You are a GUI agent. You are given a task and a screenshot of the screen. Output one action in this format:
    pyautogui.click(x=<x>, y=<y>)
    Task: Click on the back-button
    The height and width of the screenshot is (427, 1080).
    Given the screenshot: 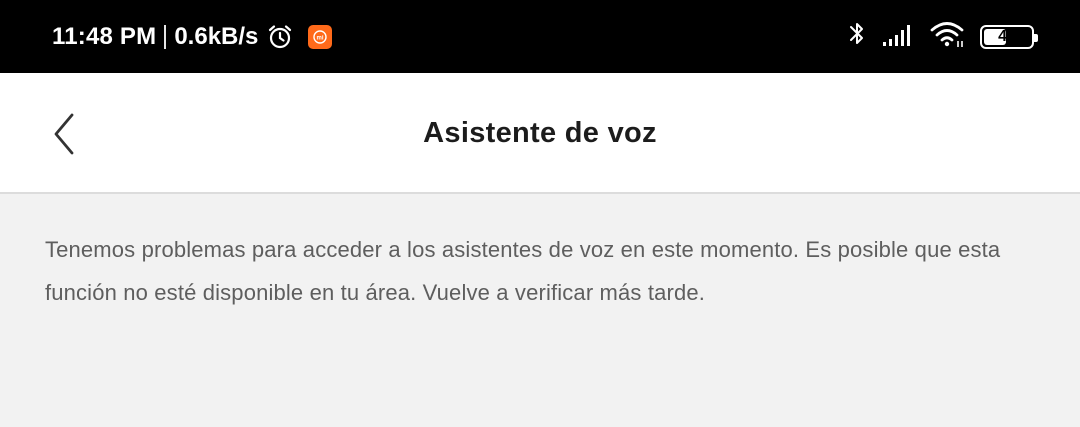 What is the action you would take?
    pyautogui.click(x=65, y=134)
    